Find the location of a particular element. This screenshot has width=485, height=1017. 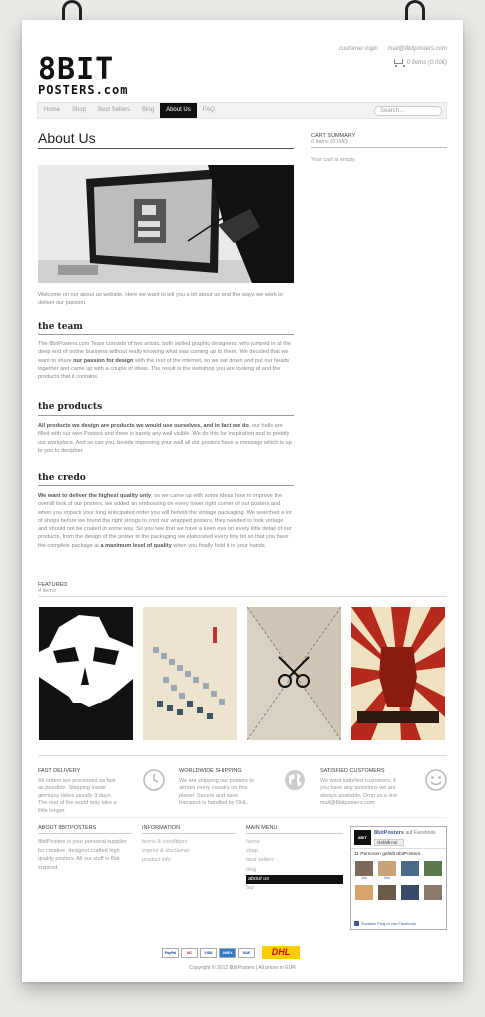

facebook-page-avatar: 8BIT is located at coordinates (362, 837).